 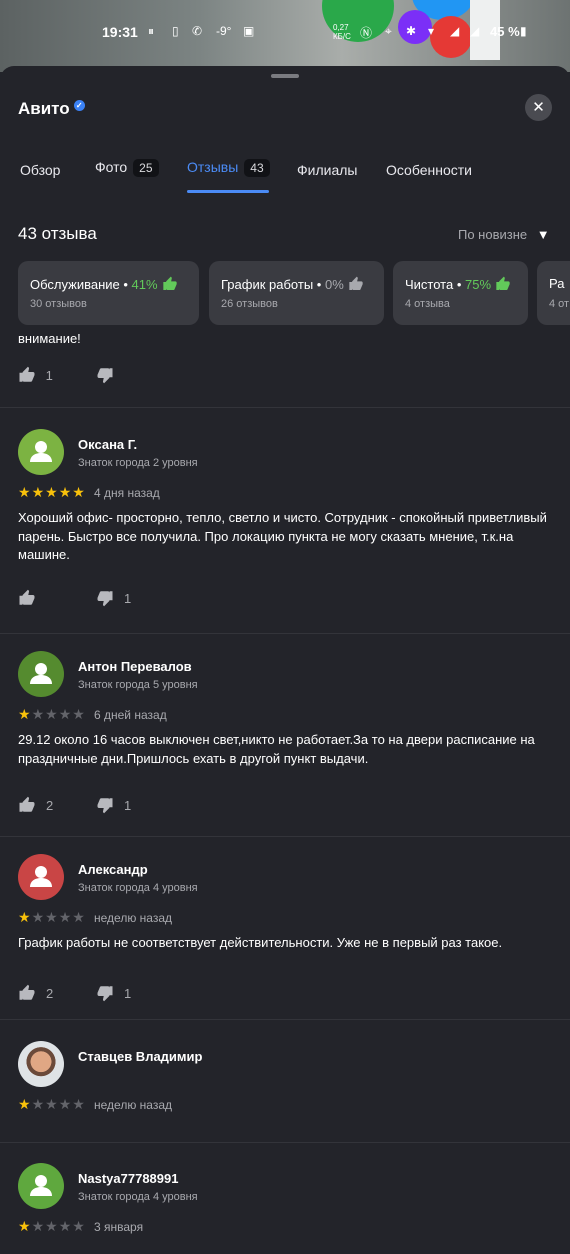 I want to click on tab-features: Особенности, so click(x=429, y=170).